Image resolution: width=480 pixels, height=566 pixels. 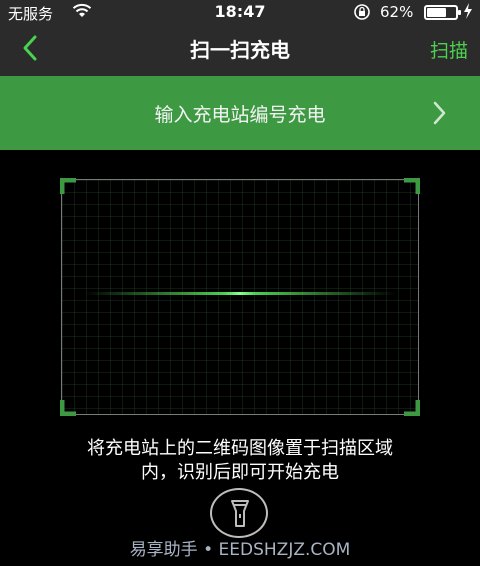 I want to click on flashlight-button, so click(x=239, y=513).